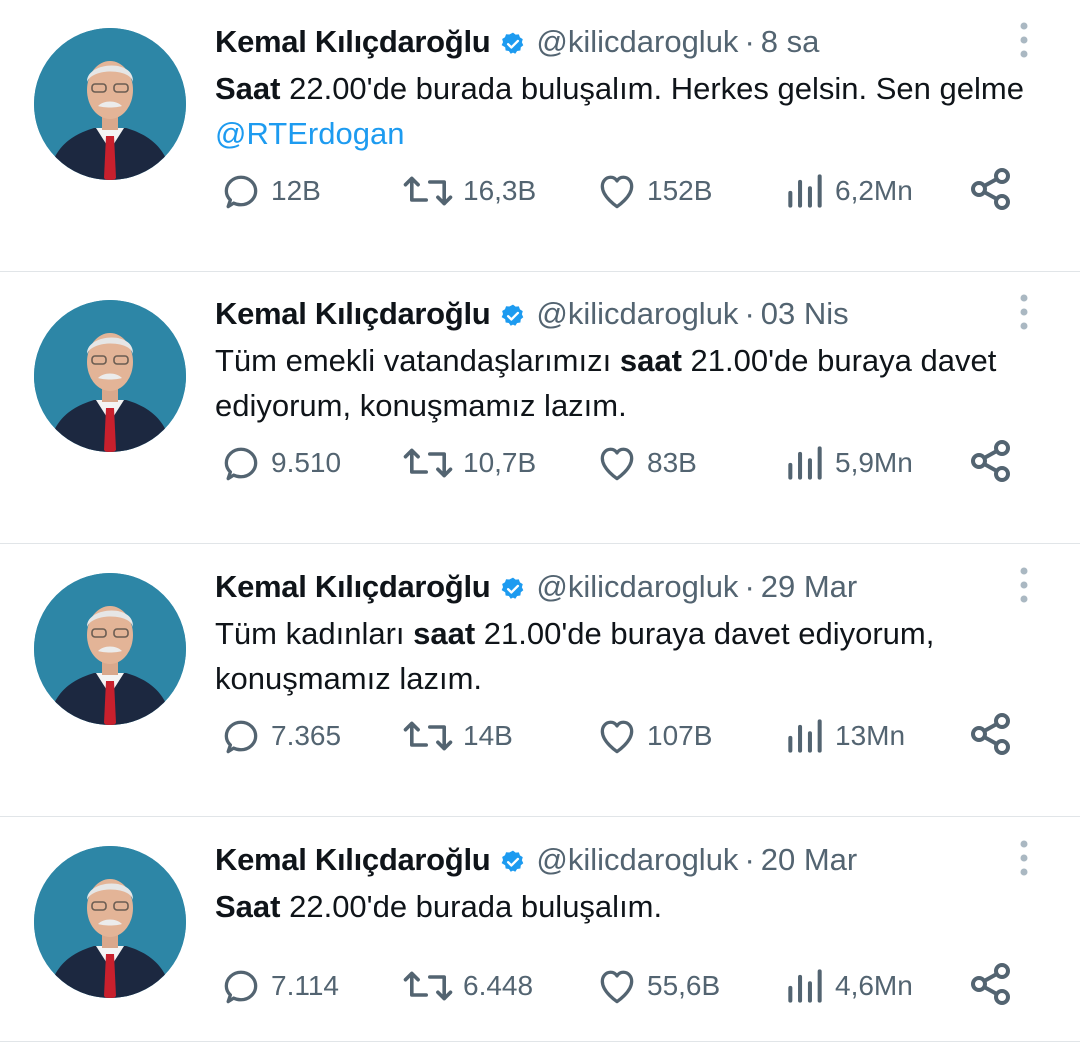  I want to click on like-button: 152B, so click(653, 191).